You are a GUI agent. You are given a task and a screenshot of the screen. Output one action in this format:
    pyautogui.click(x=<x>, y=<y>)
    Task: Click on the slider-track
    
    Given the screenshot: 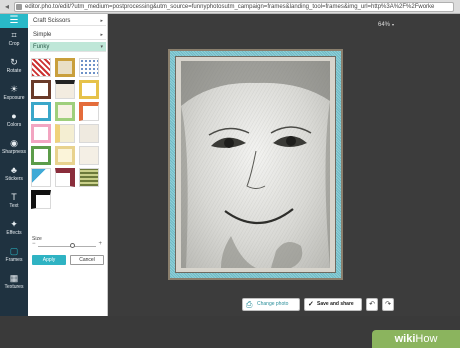 What is the action you would take?
    pyautogui.click(x=67, y=246)
    